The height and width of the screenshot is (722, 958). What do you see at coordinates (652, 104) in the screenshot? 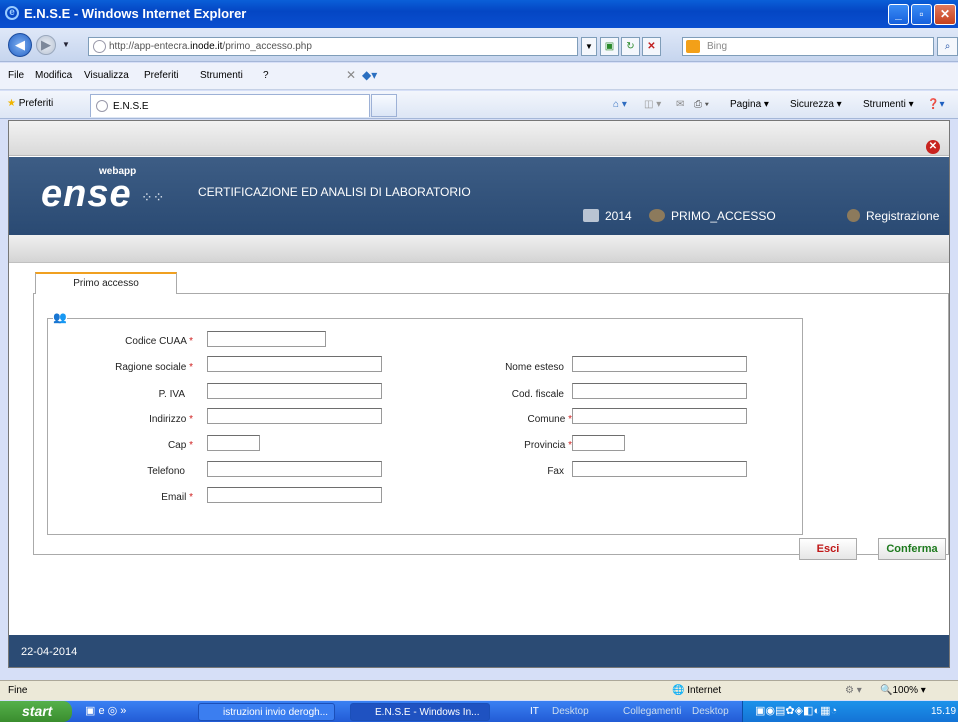
I see `feeds-icon: ◫ ▾` at bounding box center [652, 104].